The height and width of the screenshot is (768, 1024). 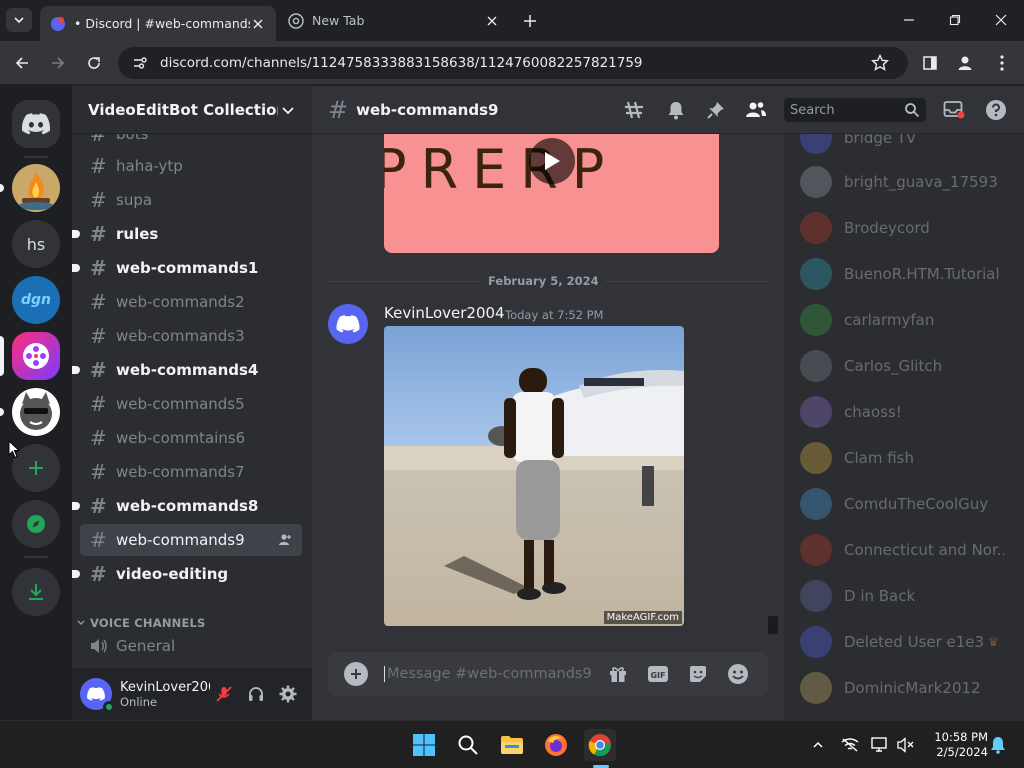 I want to click on monitor-icon, so click(x=879, y=744).